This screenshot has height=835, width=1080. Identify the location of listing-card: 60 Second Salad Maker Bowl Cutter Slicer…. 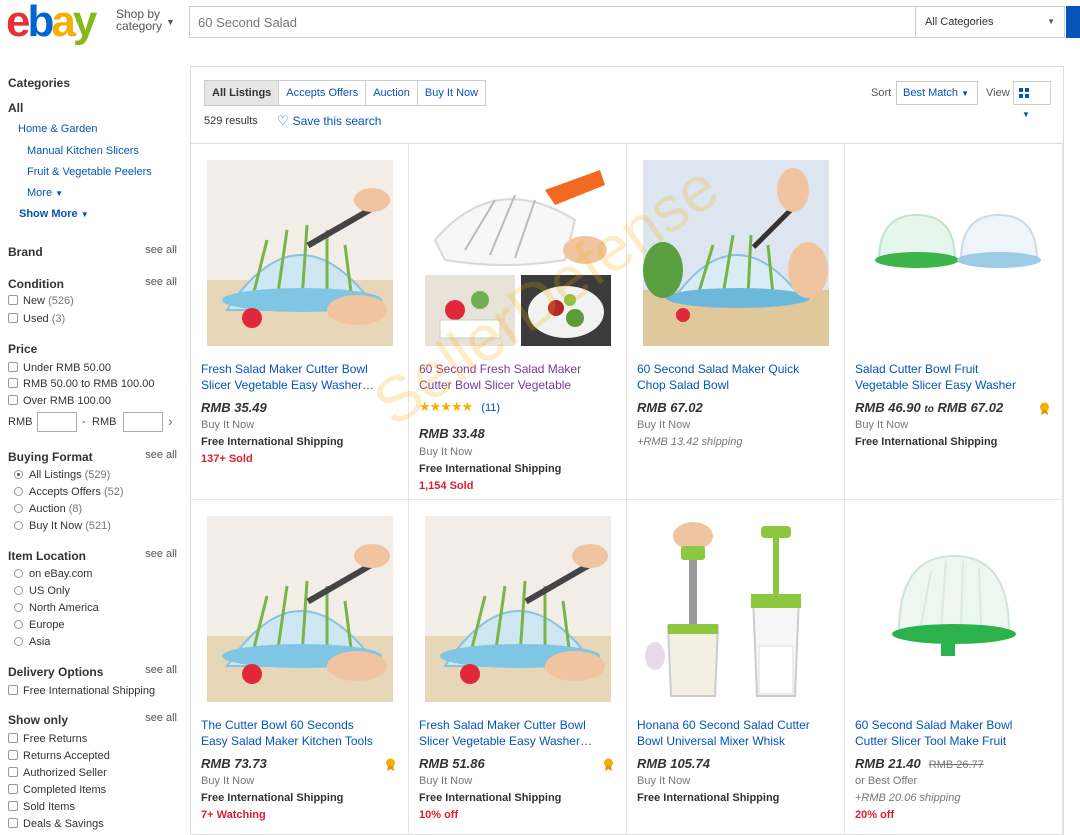
(954, 667).